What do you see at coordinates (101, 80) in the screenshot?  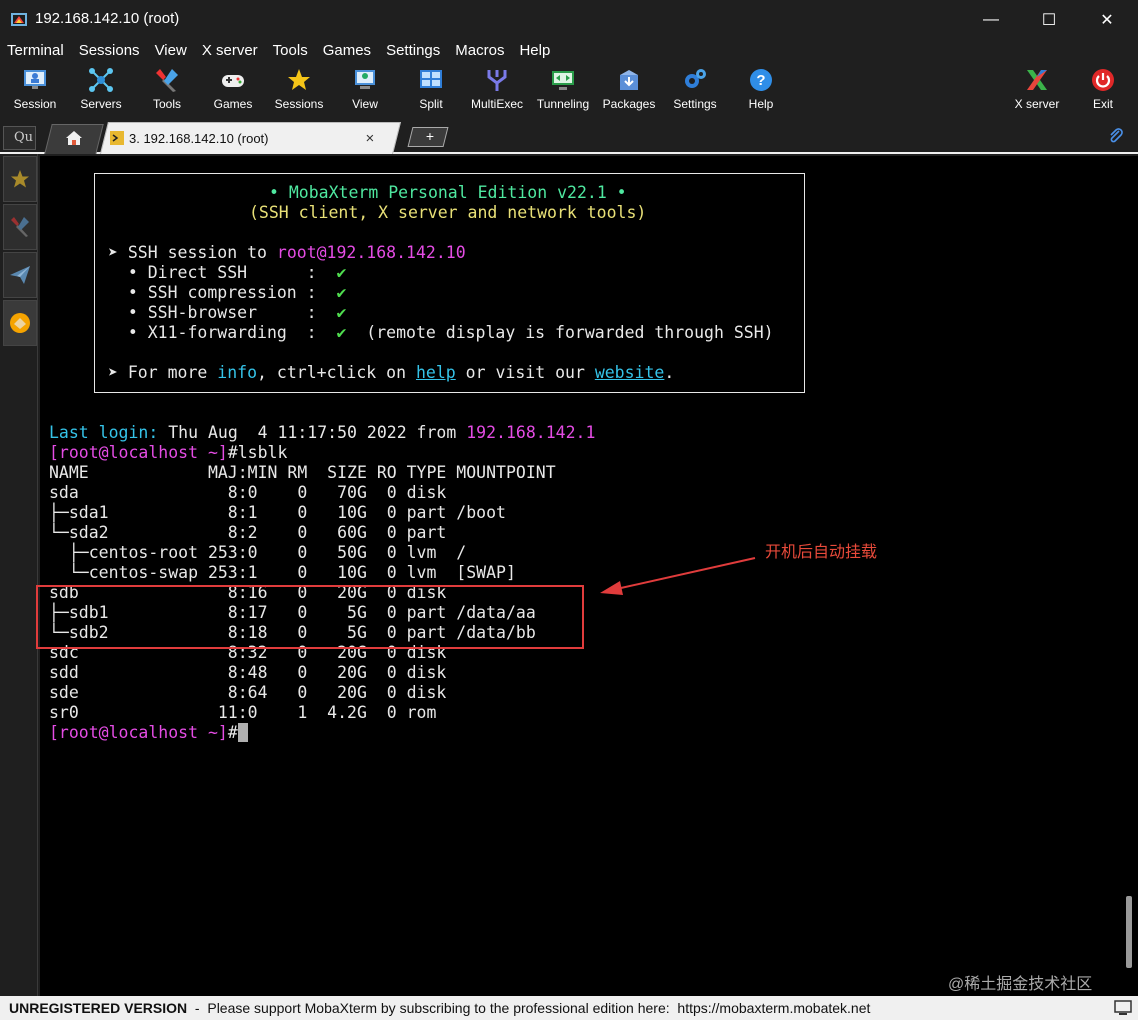 I see `servers-network-icon` at bounding box center [101, 80].